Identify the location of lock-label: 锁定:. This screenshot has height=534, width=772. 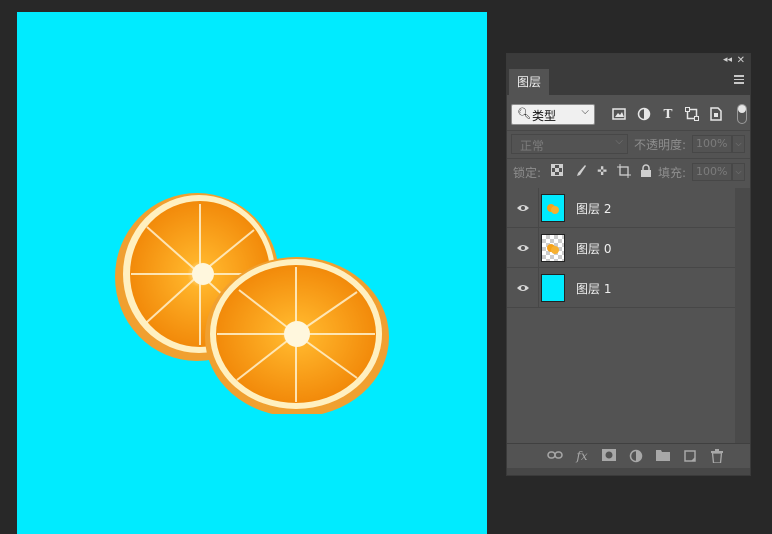
(527, 173).